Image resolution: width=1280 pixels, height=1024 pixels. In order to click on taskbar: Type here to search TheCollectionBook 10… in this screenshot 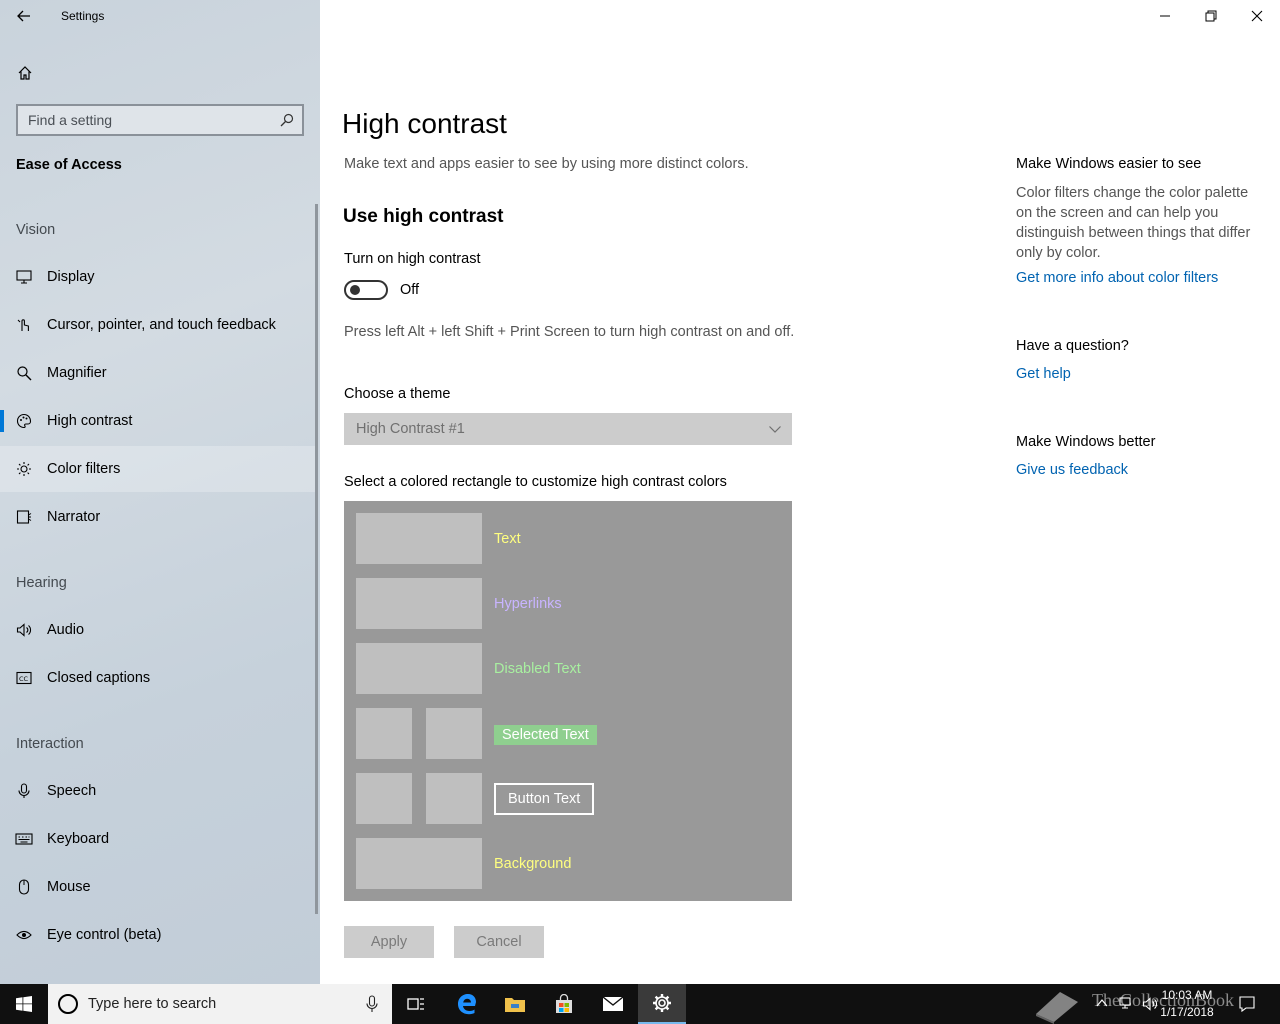, I will do `click(640, 1004)`.